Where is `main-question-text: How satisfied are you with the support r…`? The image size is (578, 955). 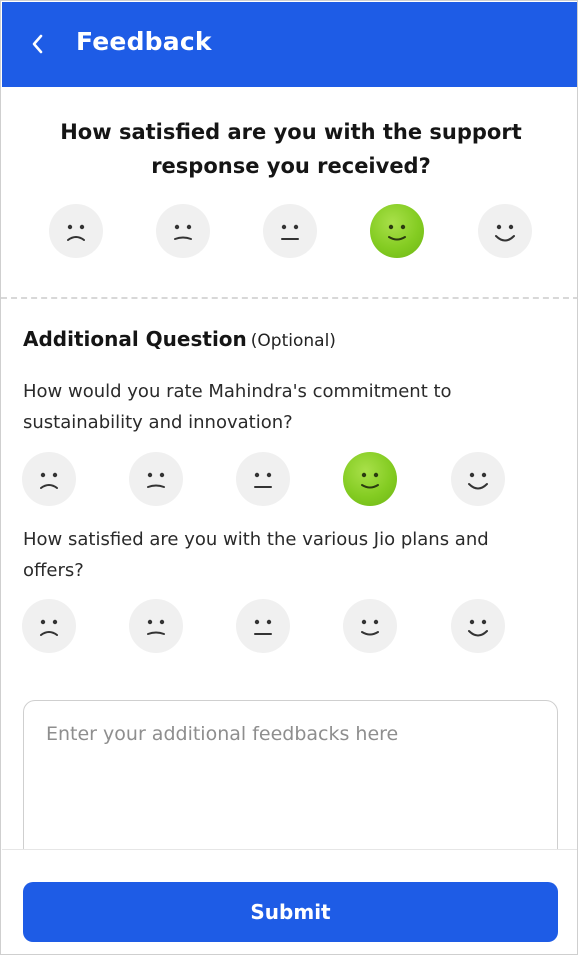 main-question-text: How satisfied are you with the support r… is located at coordinates (291, 149).